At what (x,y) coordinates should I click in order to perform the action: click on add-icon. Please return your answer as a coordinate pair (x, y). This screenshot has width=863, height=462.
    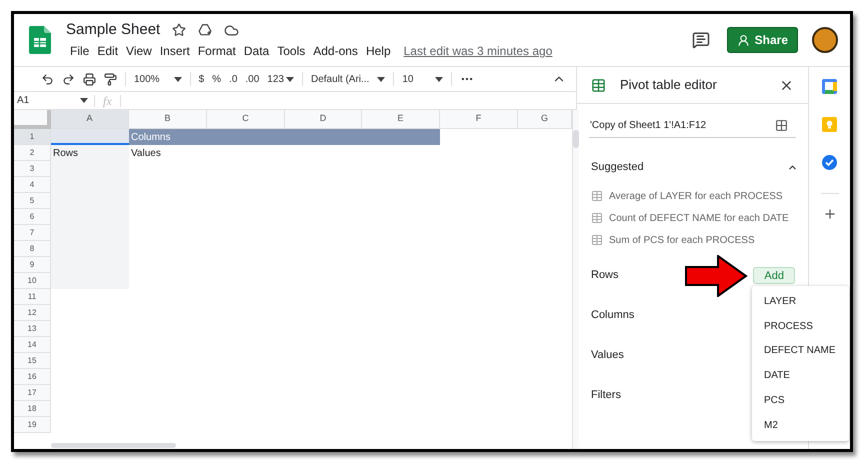
    Looking at the image, I should click on (829, 214).